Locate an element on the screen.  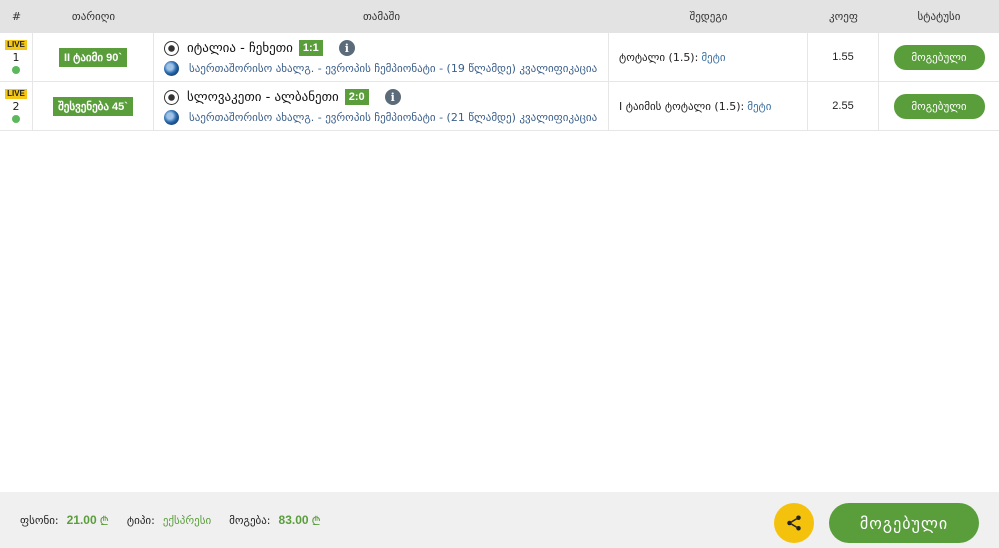
header-date: თარიღი is located at coordinates (93, 16).